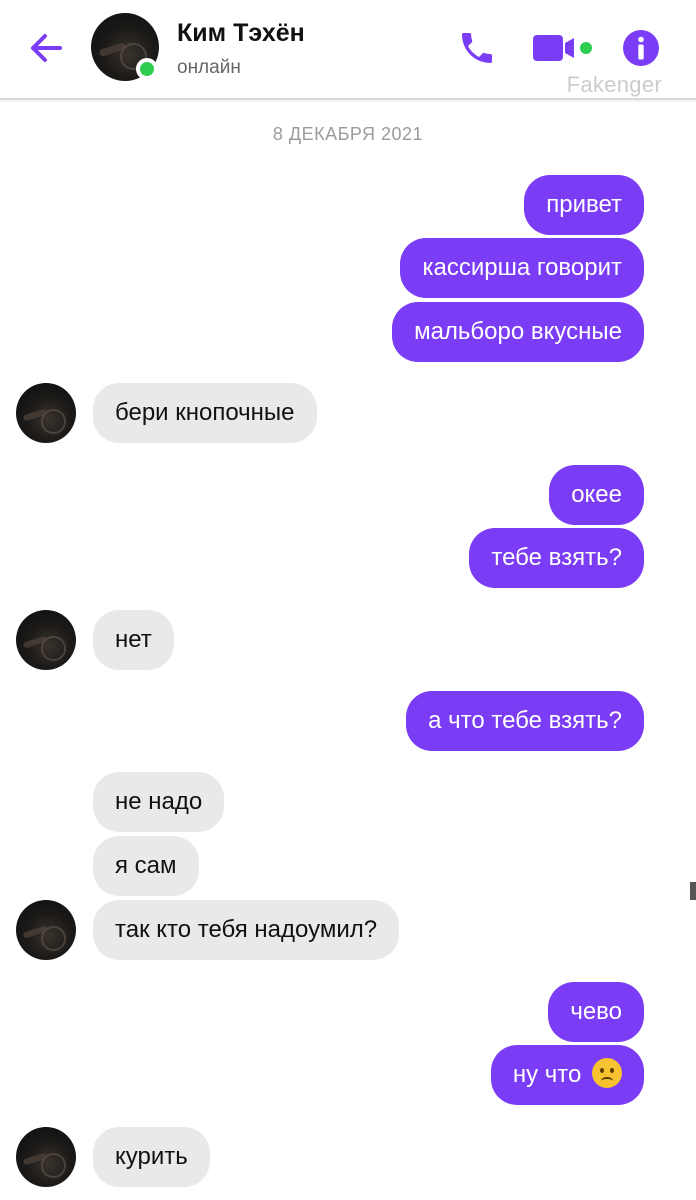 This screenshot has height=1200, width=696. I want to click on message-bubble-incoming: бери кнопочные, so click(205, 413).